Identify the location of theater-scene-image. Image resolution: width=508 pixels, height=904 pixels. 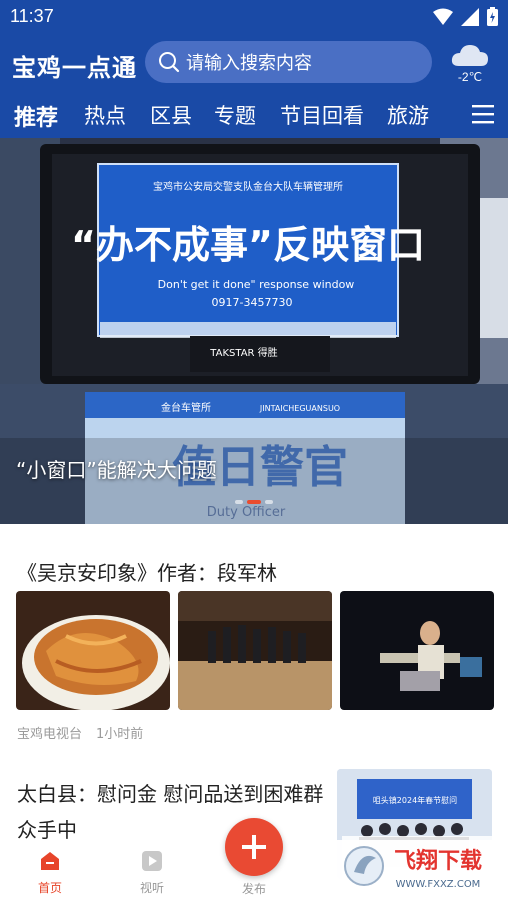
(417, 650).